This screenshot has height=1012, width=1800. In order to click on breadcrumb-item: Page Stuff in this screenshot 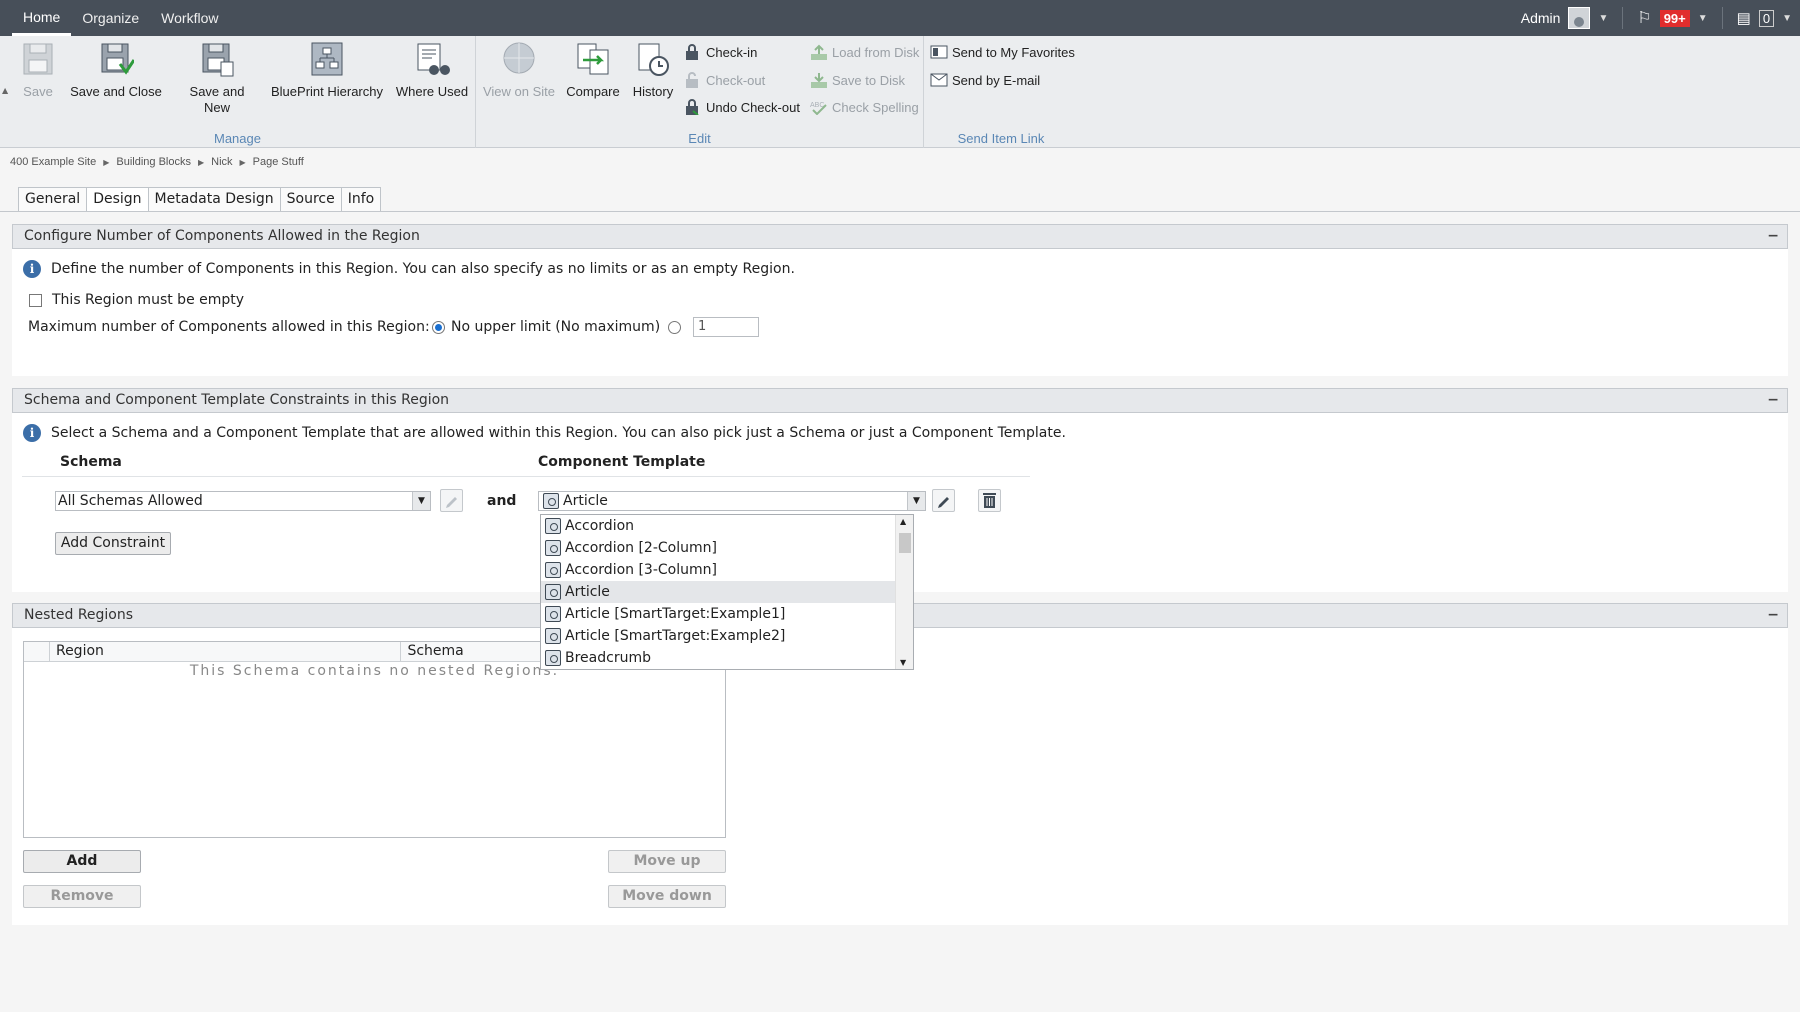, I will do `click(278, 162)`.